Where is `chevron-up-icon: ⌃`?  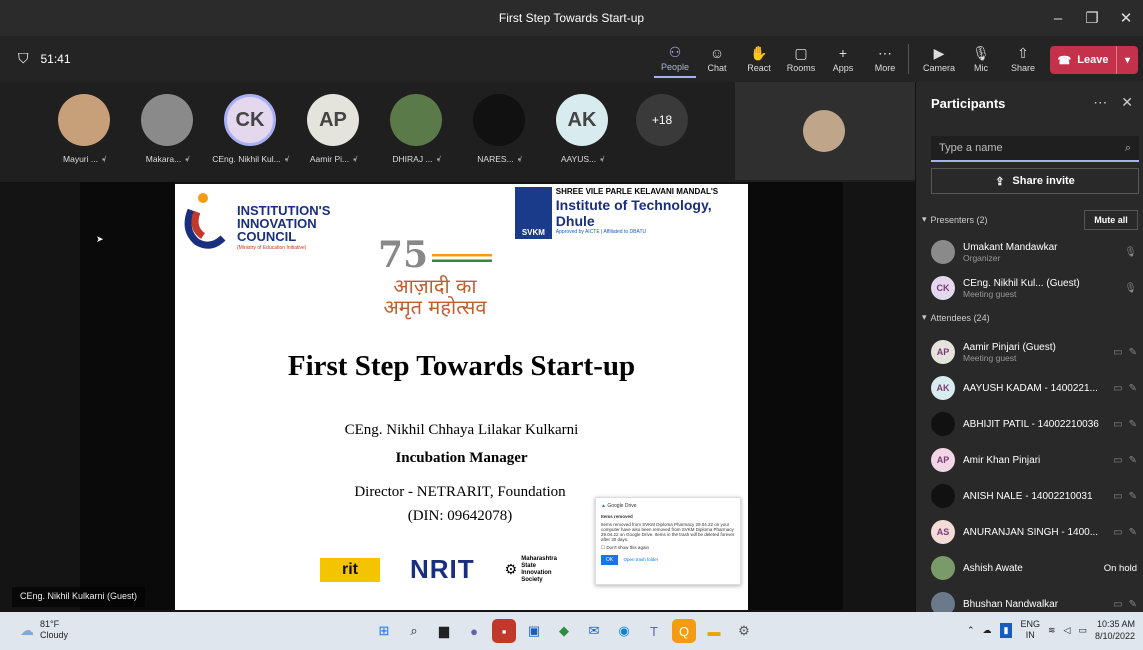
chevron-up-icon: ⌃ is located at coordinates (971, 630).